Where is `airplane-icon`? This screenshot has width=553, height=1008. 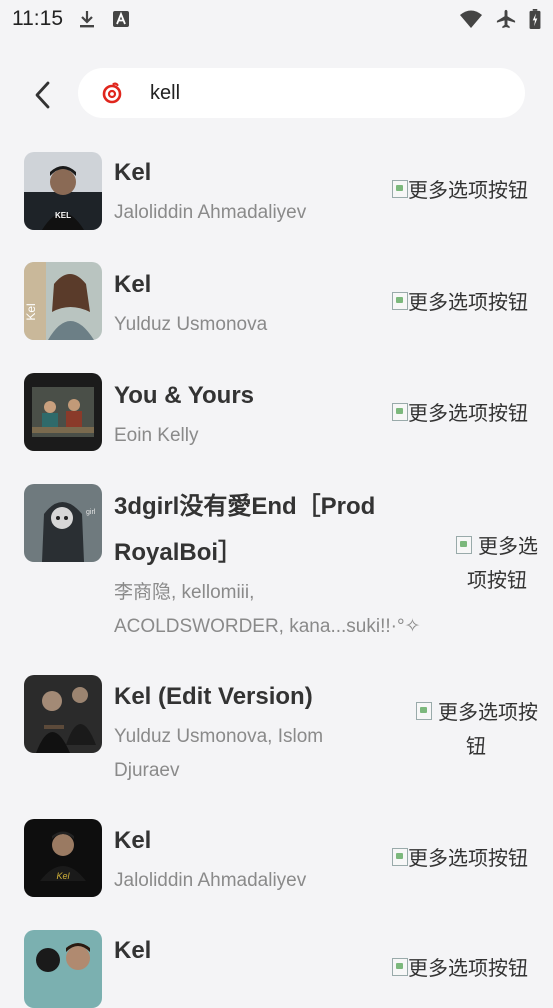 airplane-icon is located at coordinates (506, 19).